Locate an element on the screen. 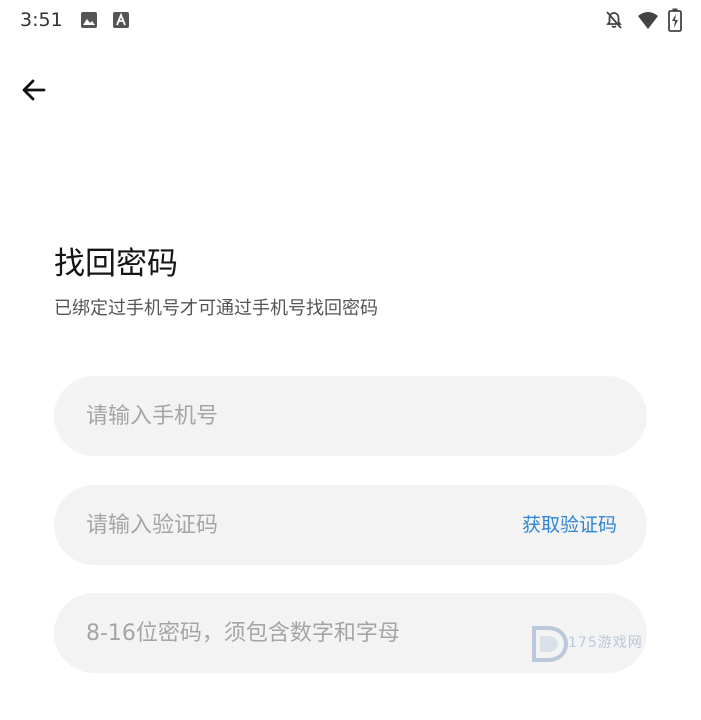  back-button is located at coordinates (34, 90).